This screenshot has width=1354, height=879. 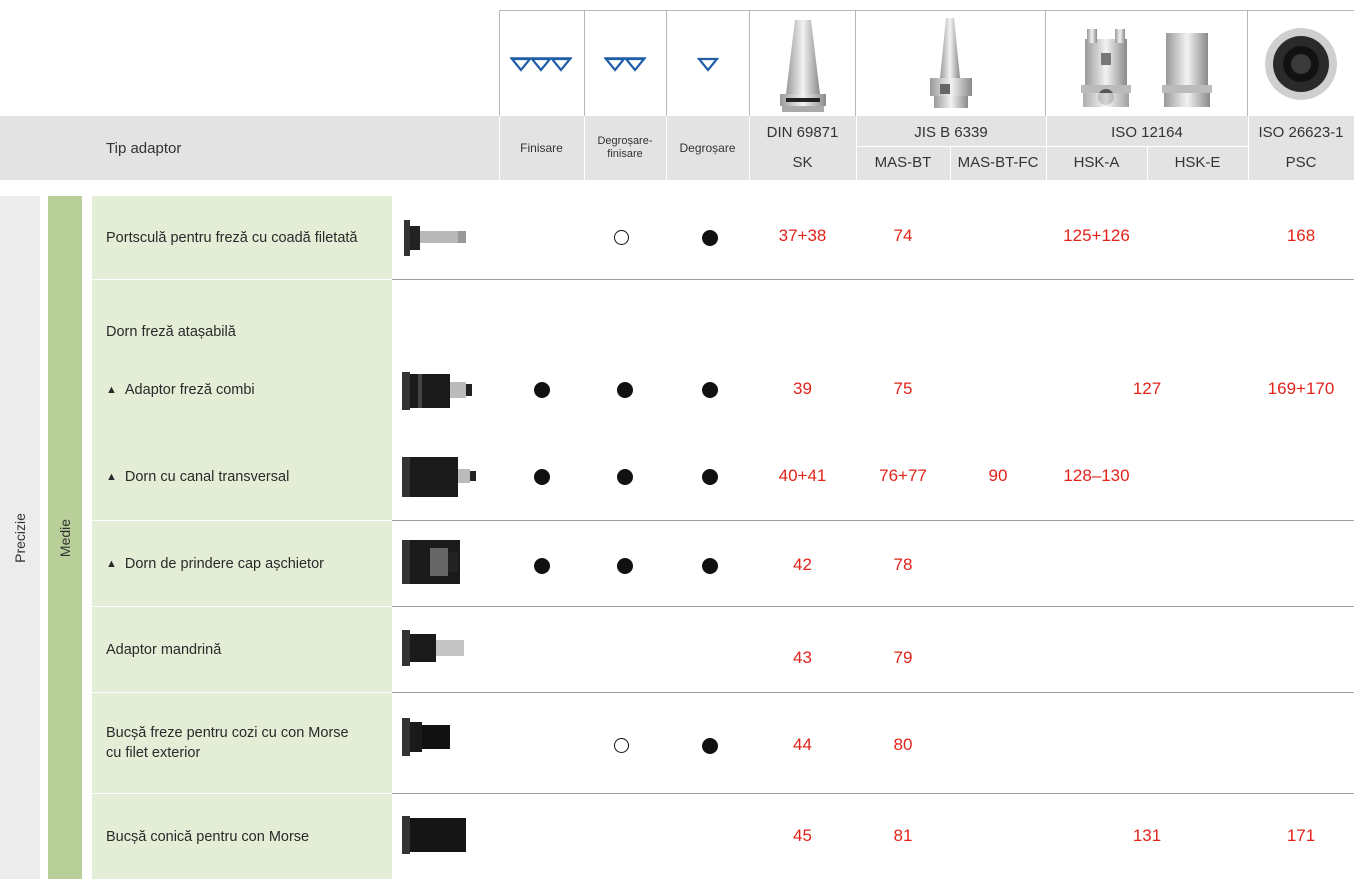 What do you see at coordinates (224, 563) in the screenshot?
I see `row-label: Dorn de prindere cap așchietor` at bounding box center [224, 563].